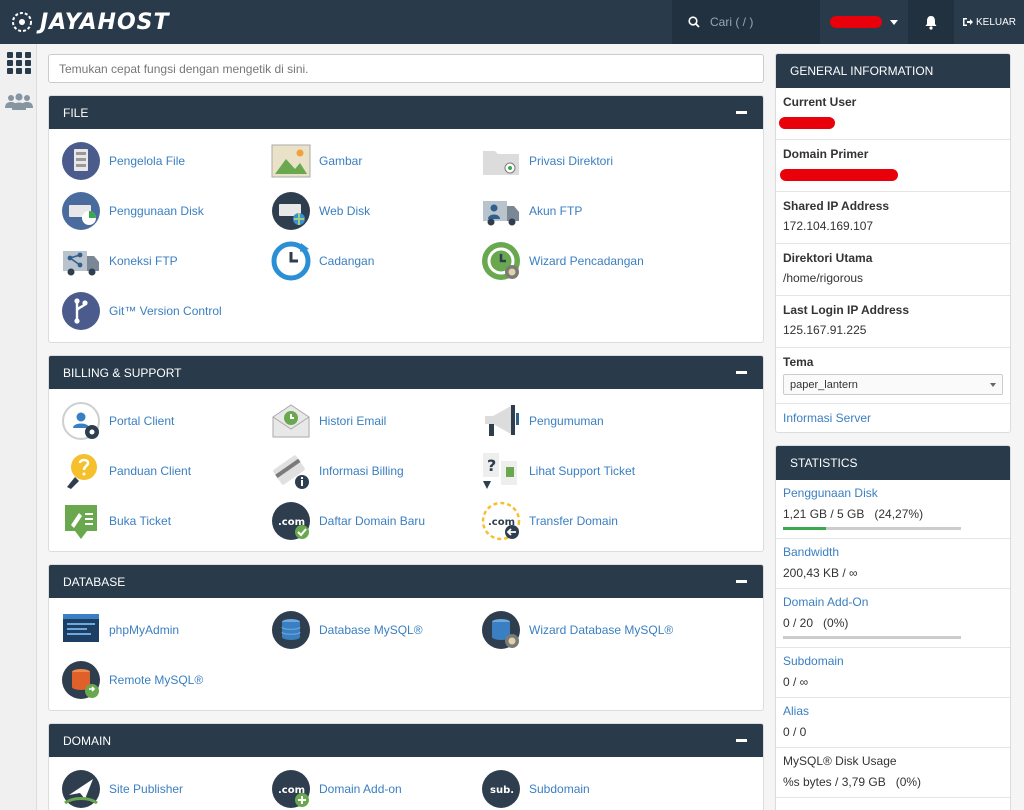  I want to click on header-search-input, so click(760, 22).